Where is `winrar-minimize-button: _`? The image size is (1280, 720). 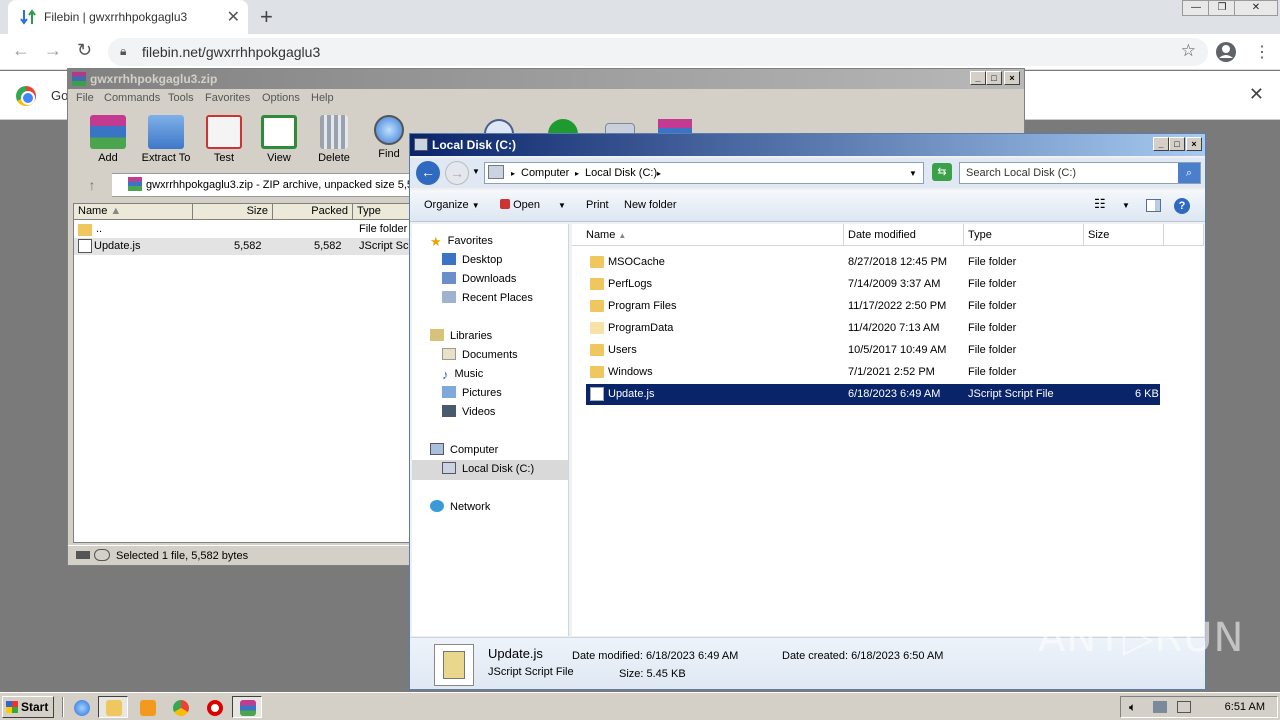
winrar-minimize-button: _ is located at coordinates (978, 78).